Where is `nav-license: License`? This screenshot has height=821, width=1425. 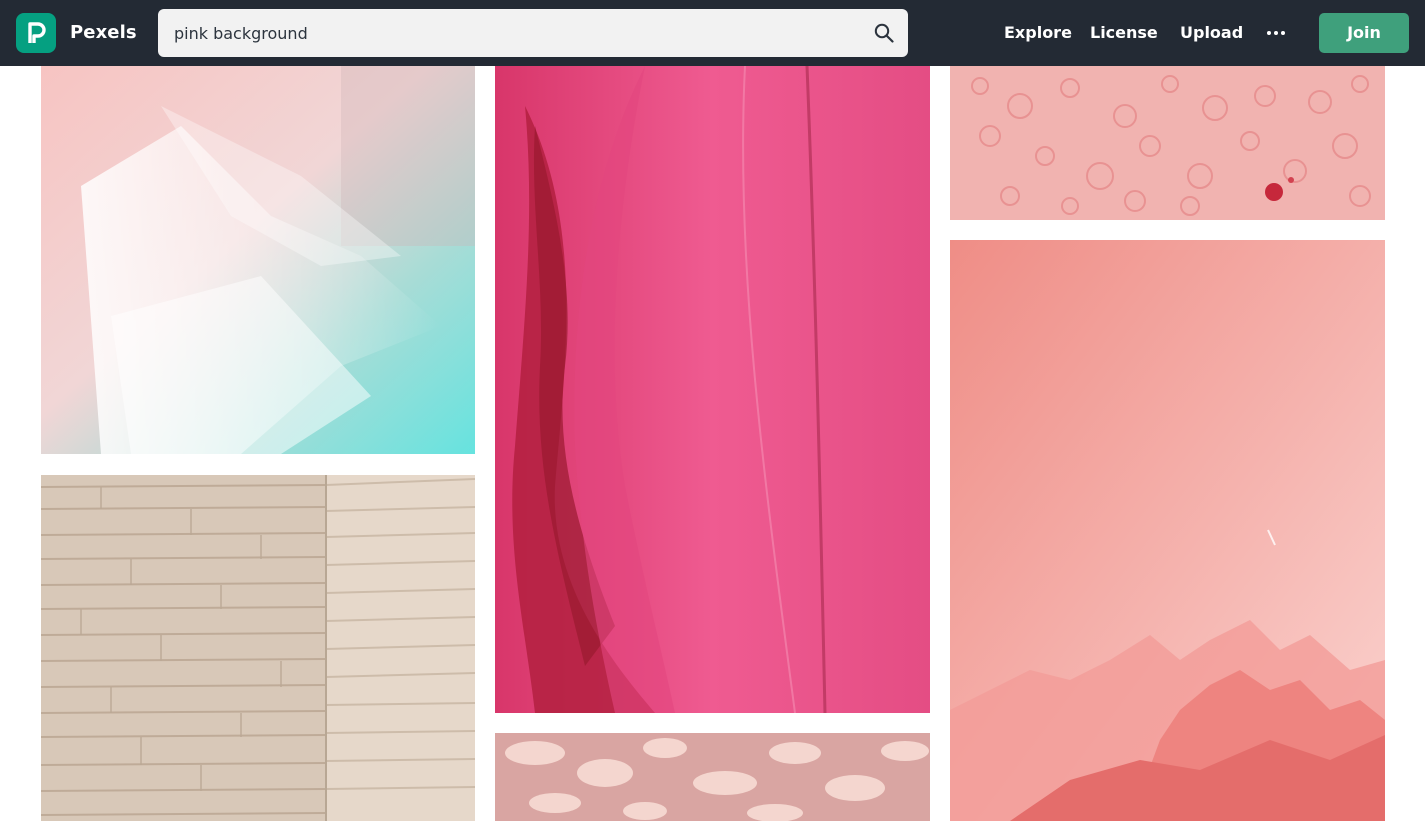
nav-license: License is located at coordinates (1124, 33).